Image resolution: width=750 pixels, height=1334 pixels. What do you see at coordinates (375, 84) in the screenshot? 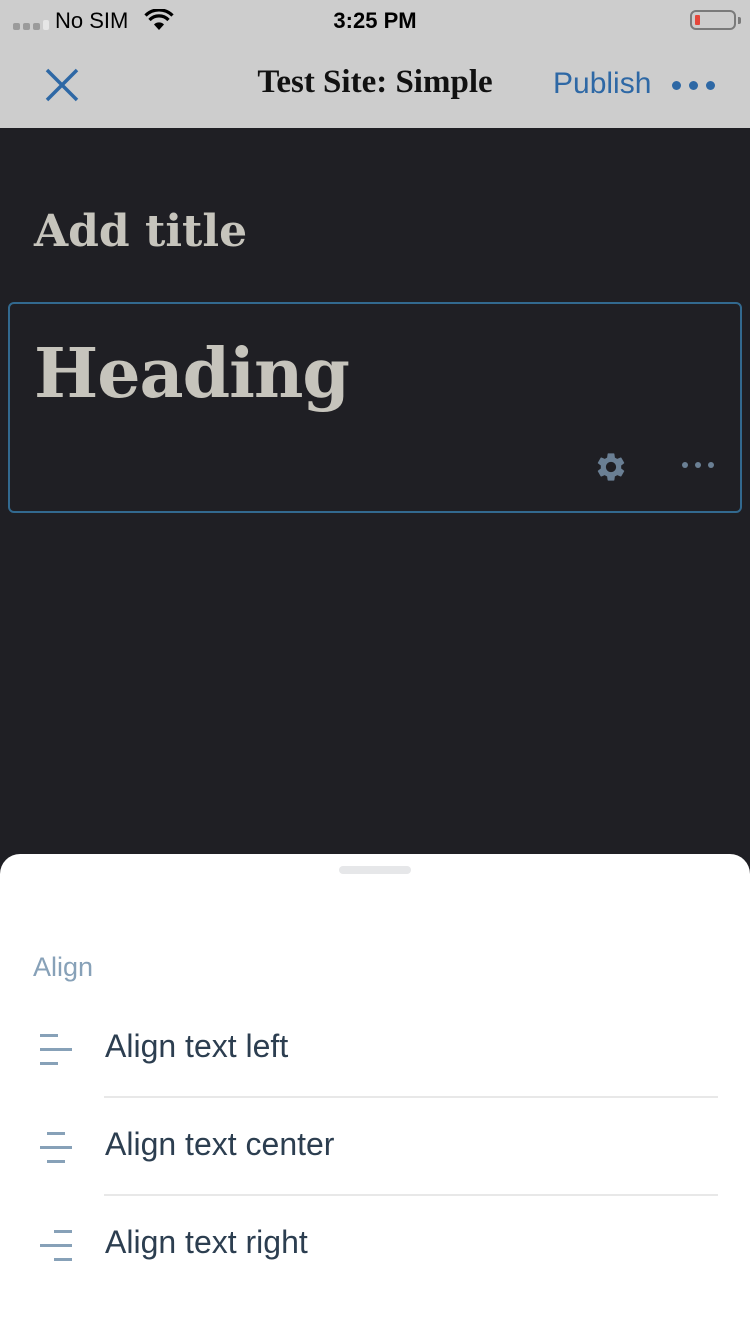
I see `nav-bar: Test Site: Simple Publish` at bounding box center [375, 84].